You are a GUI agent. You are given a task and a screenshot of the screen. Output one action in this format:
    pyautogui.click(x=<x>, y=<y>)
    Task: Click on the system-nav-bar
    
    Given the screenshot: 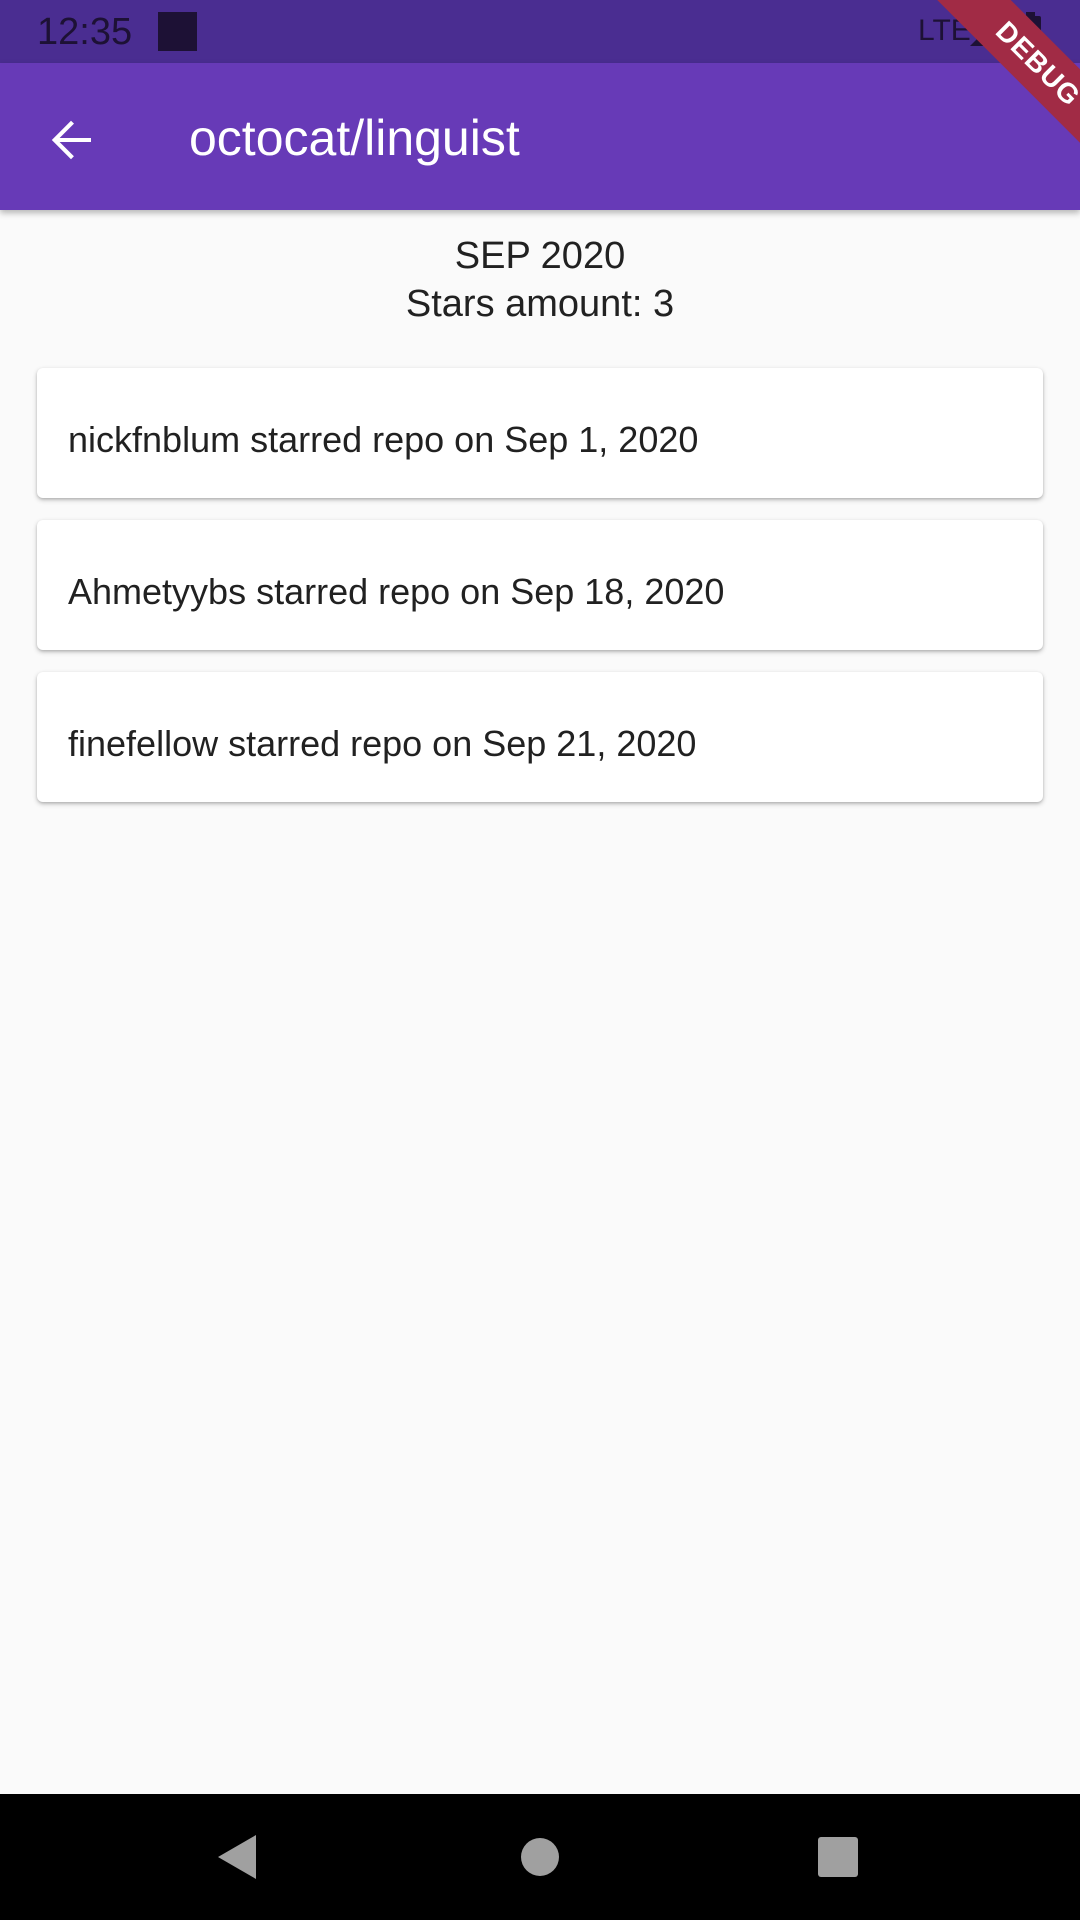 What is the action you would take?
    pyautogui.click(x=540, y=1857)
    